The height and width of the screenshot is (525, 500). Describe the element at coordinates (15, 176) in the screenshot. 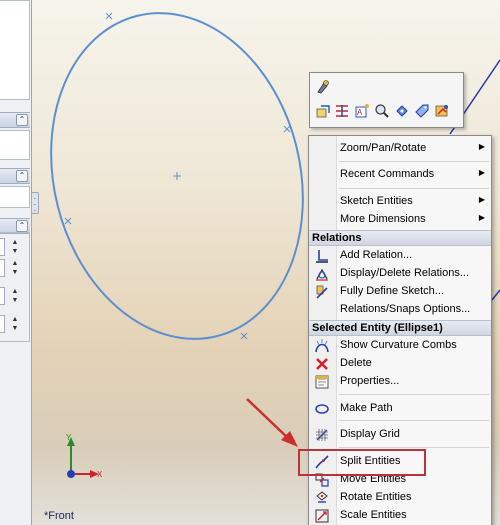

I see `panel-group-header-2: ⌃` at that location.